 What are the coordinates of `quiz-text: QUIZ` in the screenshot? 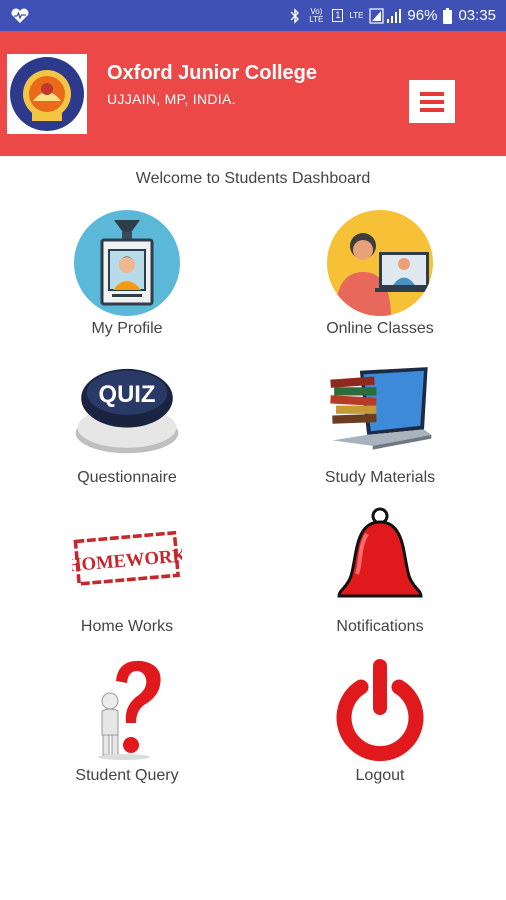 It's located at (127, 394).